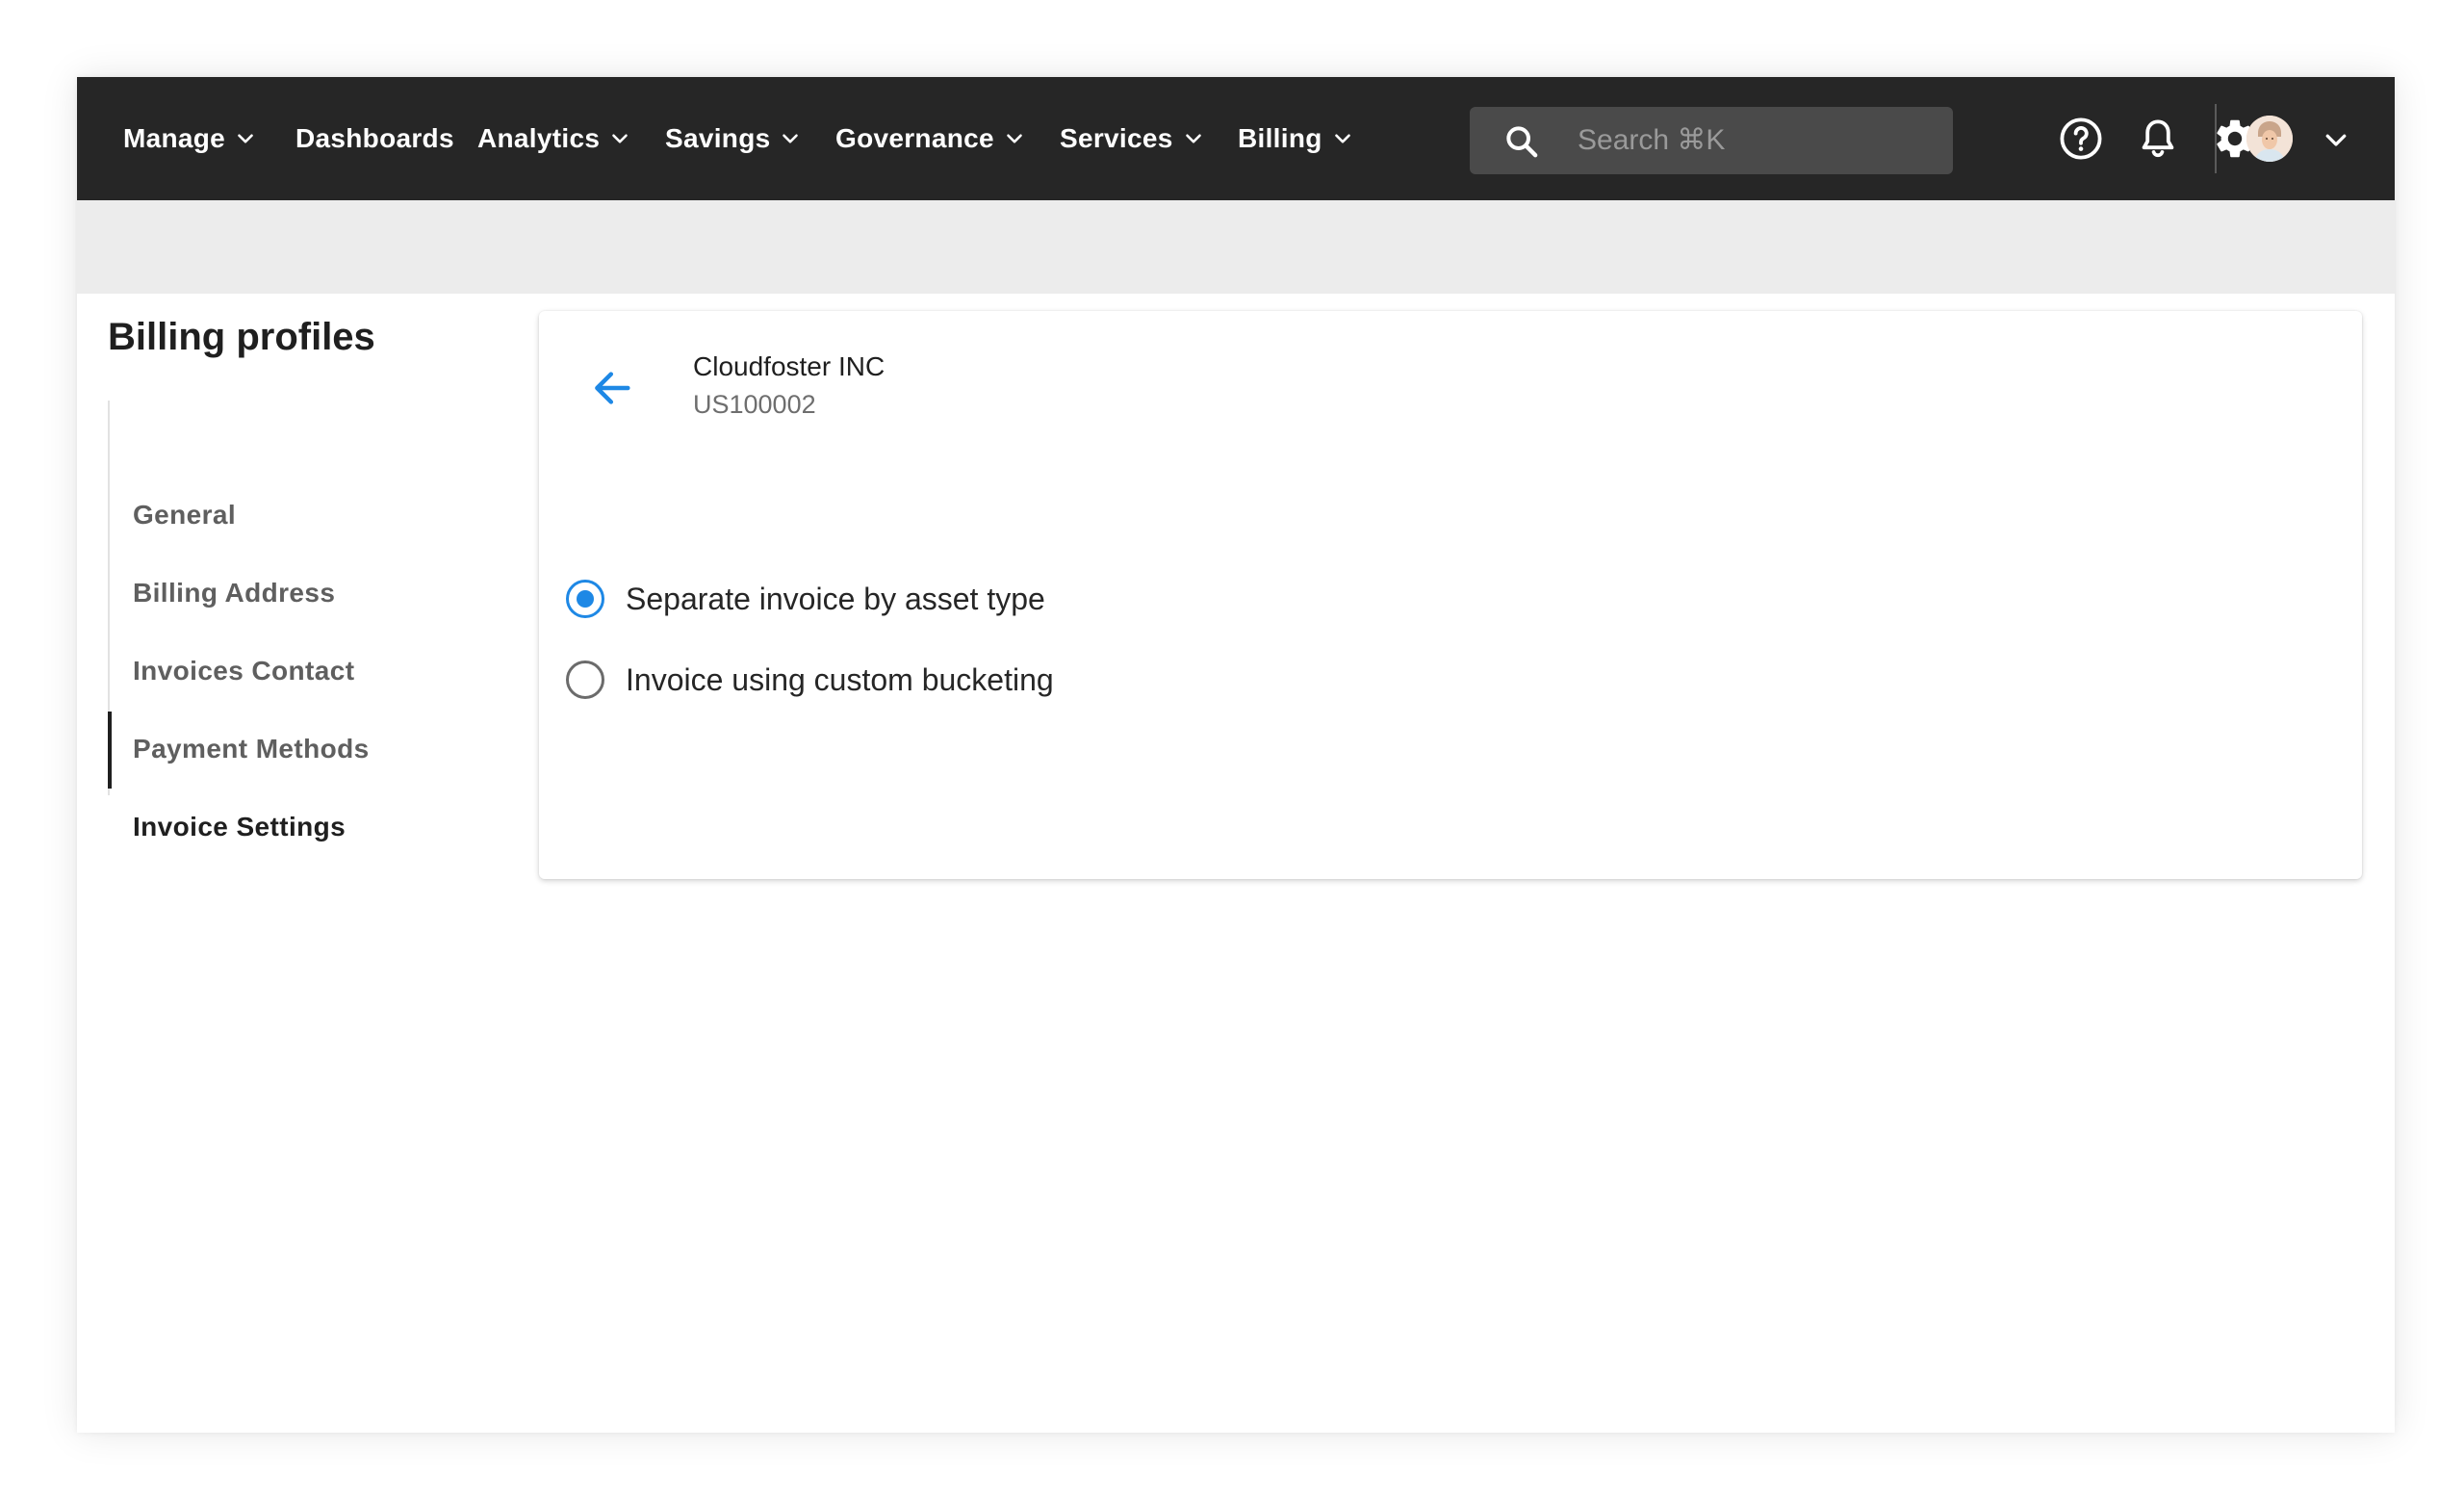 This screenshot has width=2464, height=1502. I want to click on nav-savings: Savings, so click(734, 138).